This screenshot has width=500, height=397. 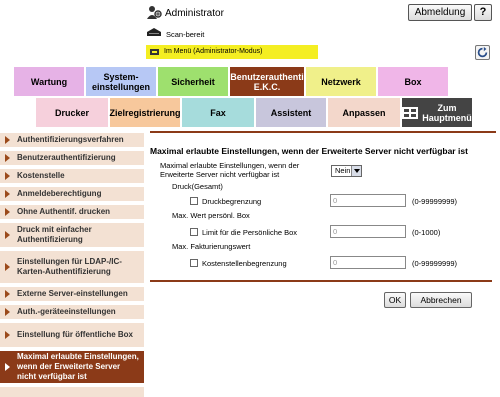 What do you see at coordinates (72, 112) in the screenshot?
I see `tab-drucker: Drucker` at bounding box center [72, 112].